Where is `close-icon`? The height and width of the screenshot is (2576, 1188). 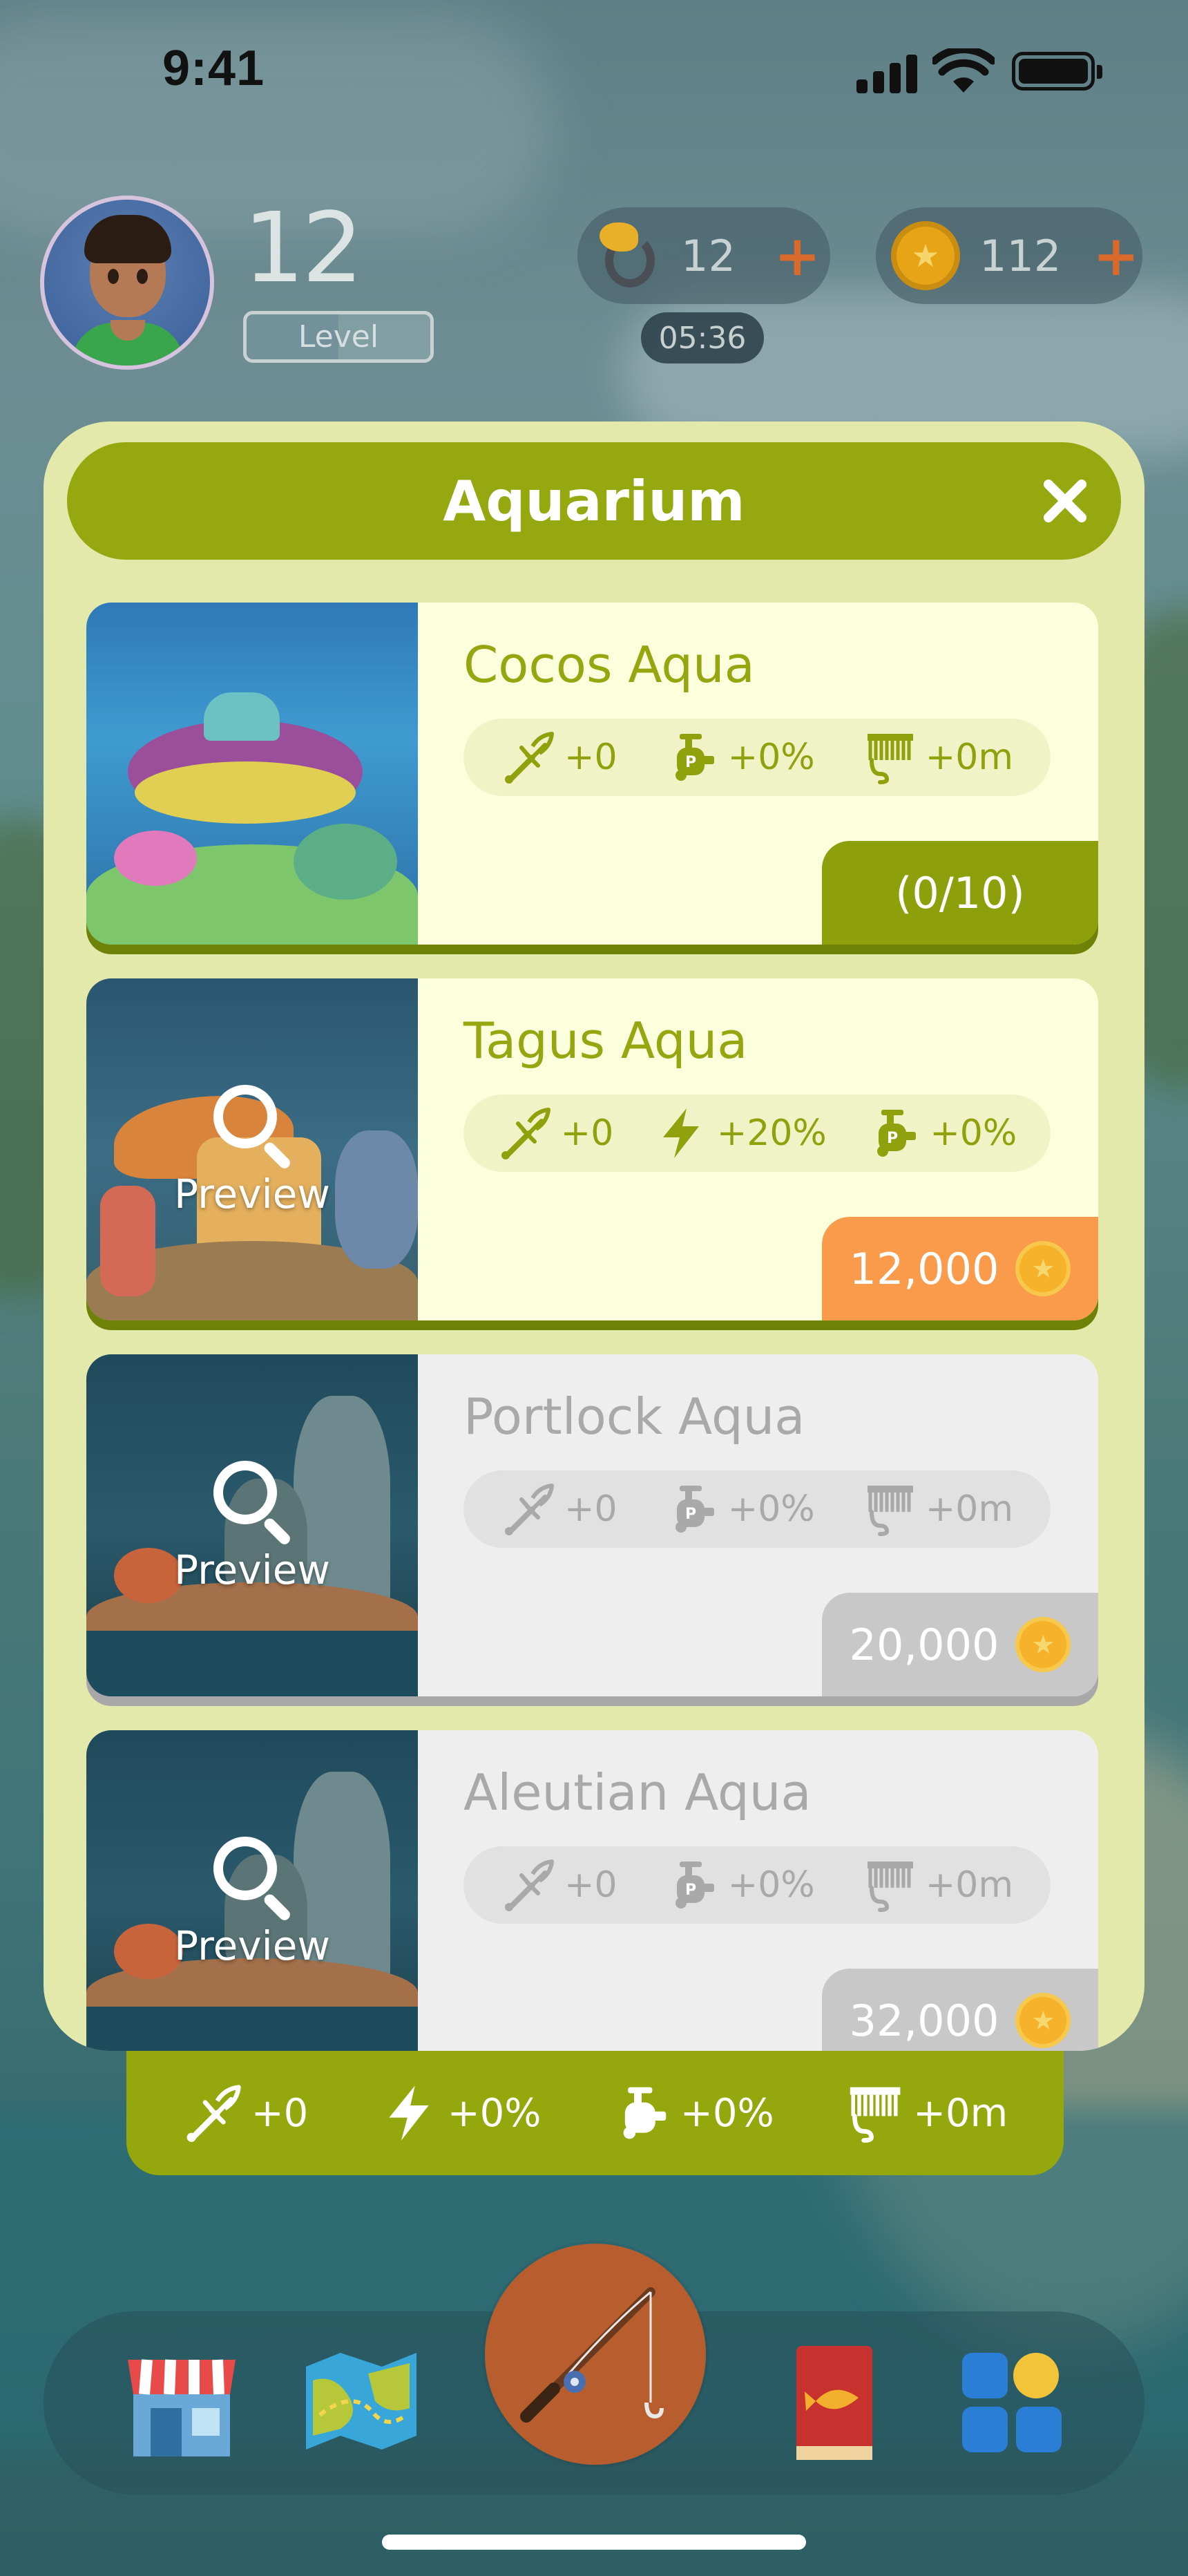 close-icon is located at coordinates (1064, 501).